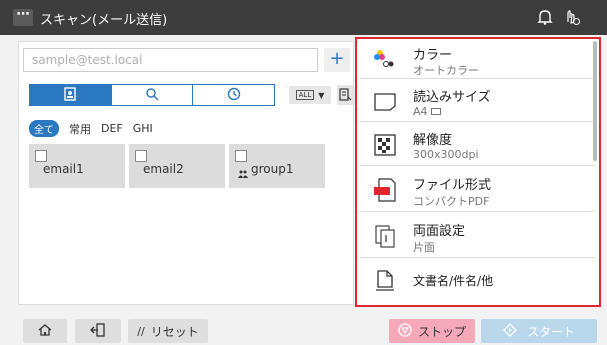 The image size is (607, 345). I want to click on setting-color: カラー オートカラー, so click(477, 60).